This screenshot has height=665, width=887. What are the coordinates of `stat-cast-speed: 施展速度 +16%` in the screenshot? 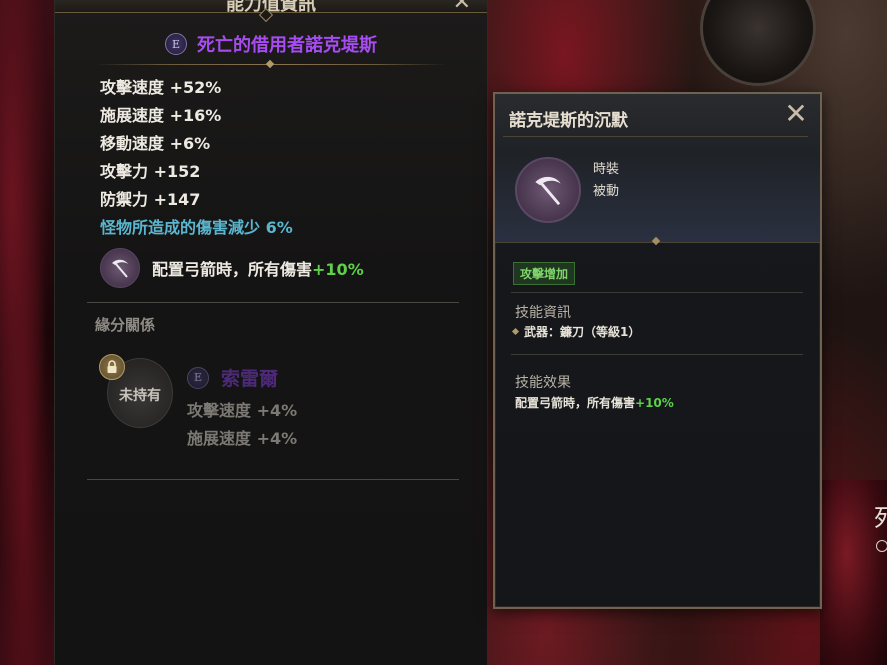 It's located at (161, 115).